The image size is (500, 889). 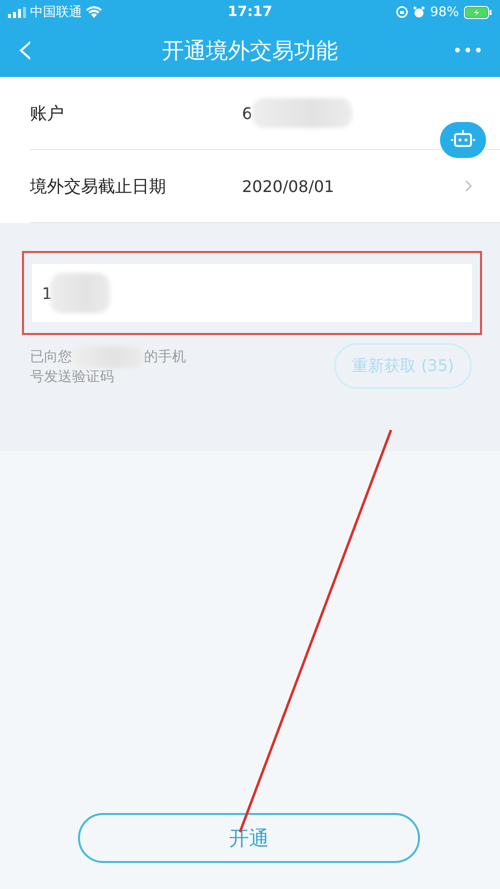 What do you see at coordinates (17, 12) in the screenshot?
I see `signal-icon` at bounding box center [17, 12].